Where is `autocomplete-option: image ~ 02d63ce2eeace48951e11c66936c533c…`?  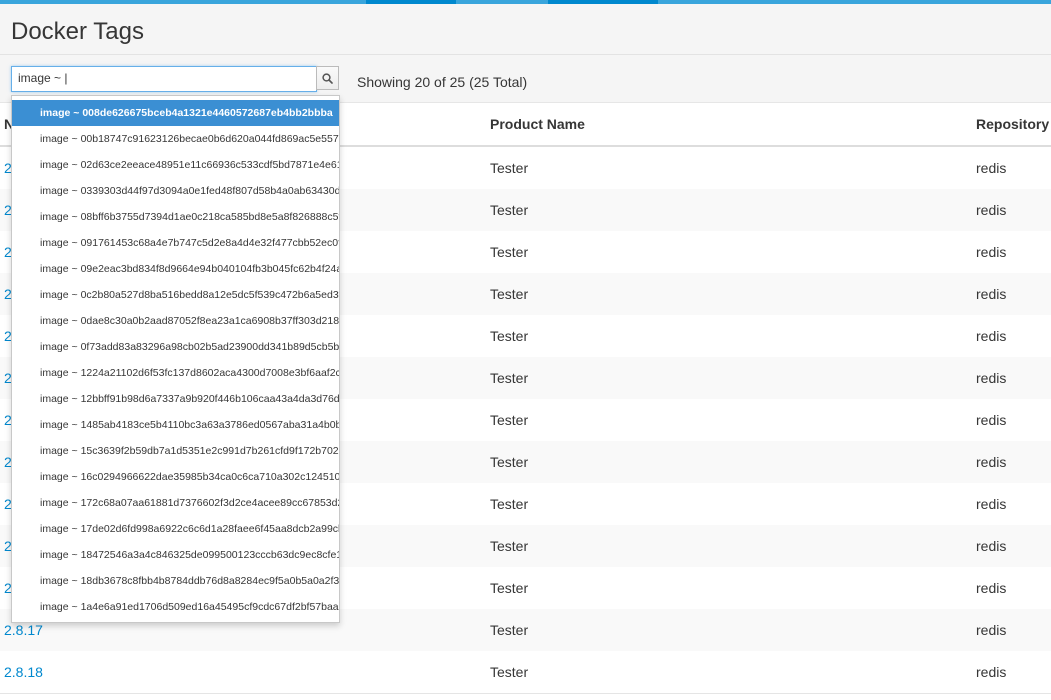 autocomplete-option: image ~ 02d63ce2eeace48951e11c66936c533c… is located at coordinates (175, 165).